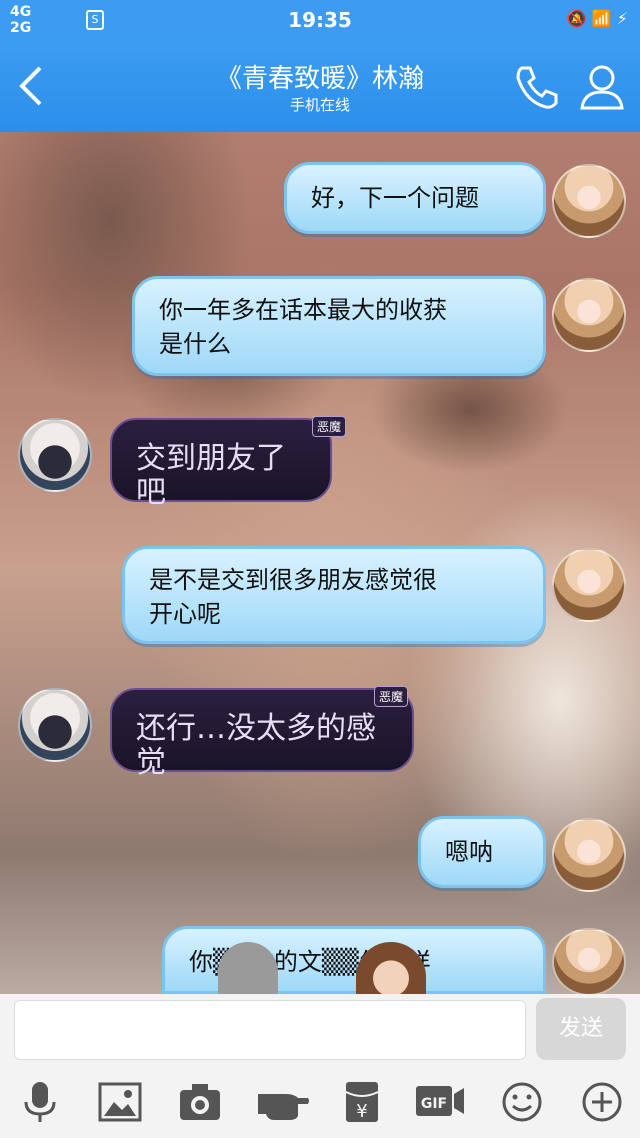 The width and height of the screenshot is (640, 1138). What do you see at coordinates (120, 1102) in the screenshot?
I see `image-icon` at bounding box center [120, 1102].